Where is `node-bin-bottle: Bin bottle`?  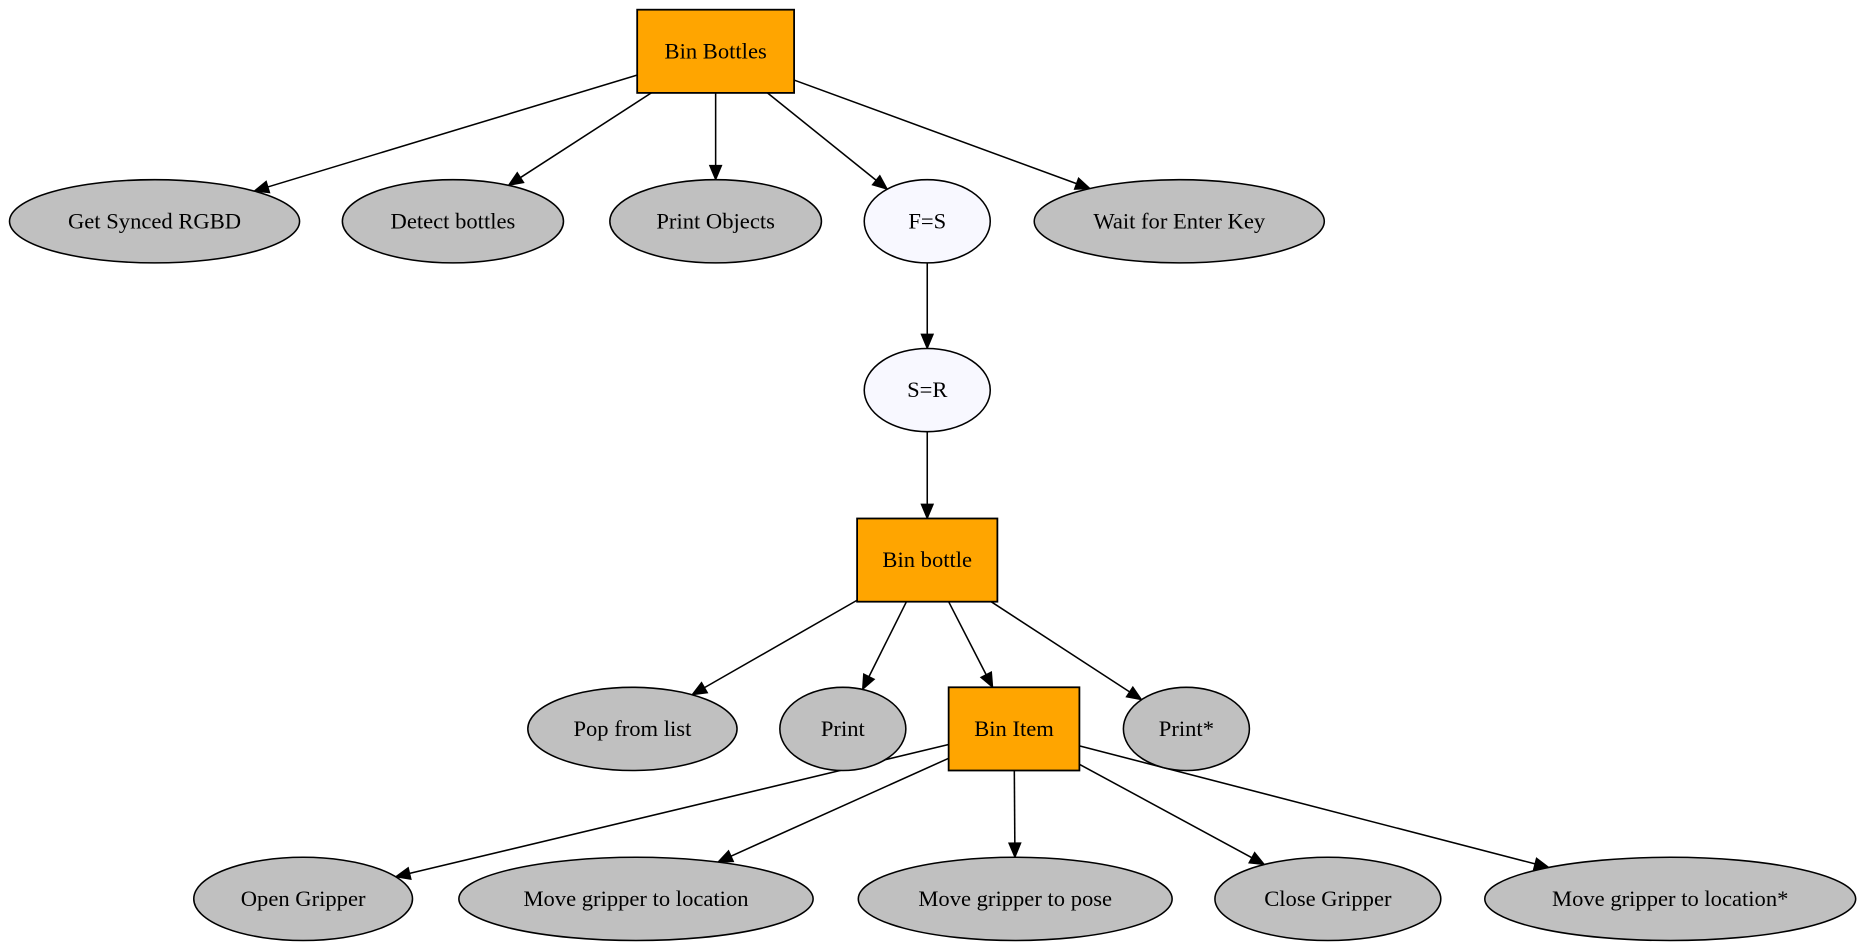 node-bin-bottle: Bin bottle is located at coordinates (927, 560).